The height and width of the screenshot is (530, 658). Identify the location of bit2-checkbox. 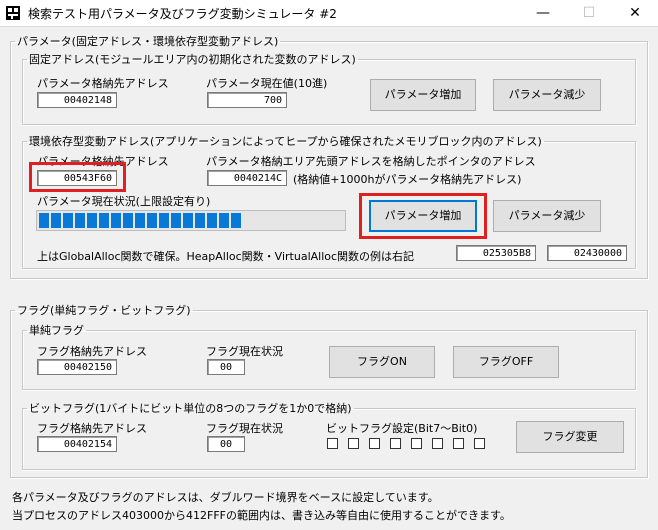
(437, 443).